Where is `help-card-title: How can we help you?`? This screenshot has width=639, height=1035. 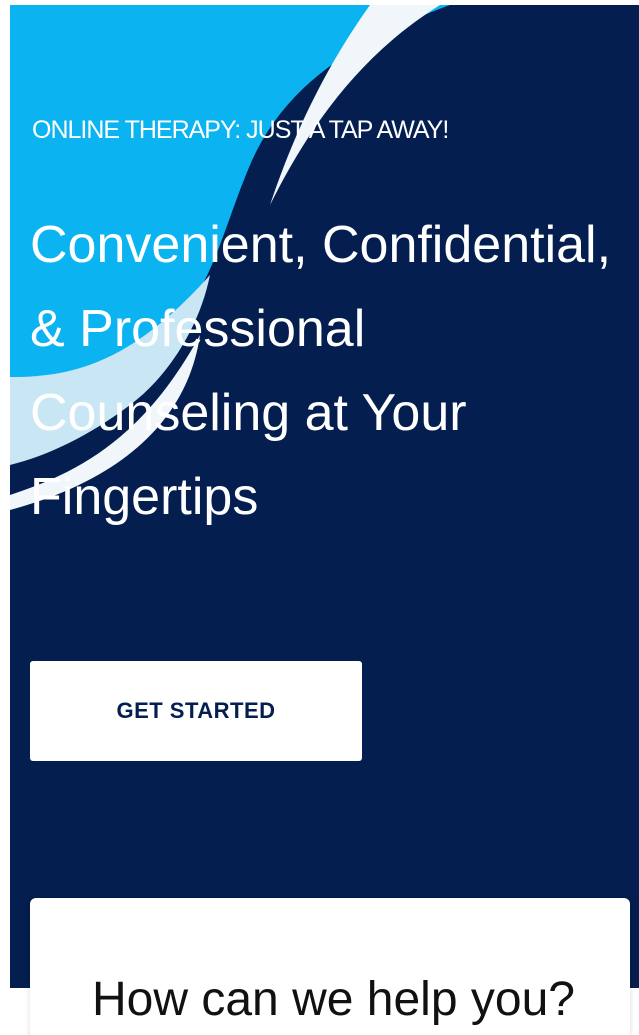 help-card-title: How can we help you? is located at coordinates (333, 999).